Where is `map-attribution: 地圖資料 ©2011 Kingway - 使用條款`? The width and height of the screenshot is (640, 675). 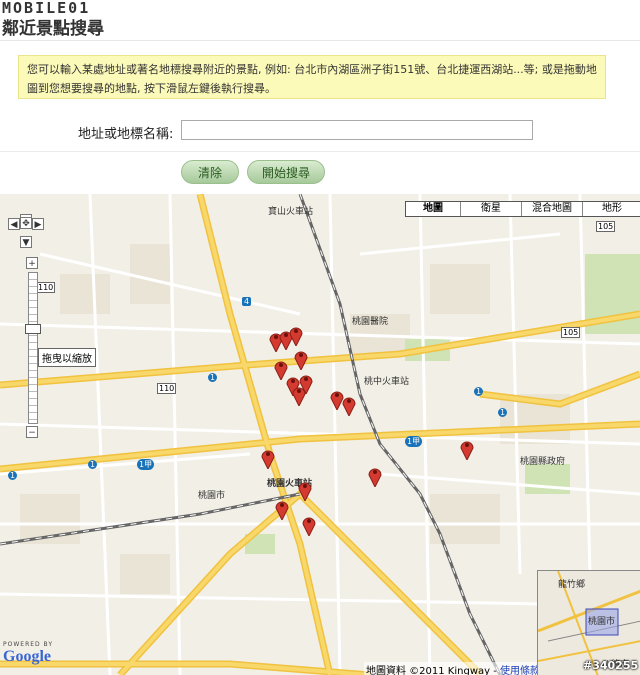 map-attribution: 地圖資料 ©2011 Kingway - 使用條款 is located at coordinates (453, 668).